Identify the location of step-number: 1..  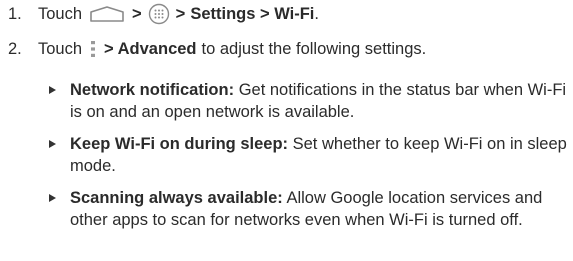
(15, 14).